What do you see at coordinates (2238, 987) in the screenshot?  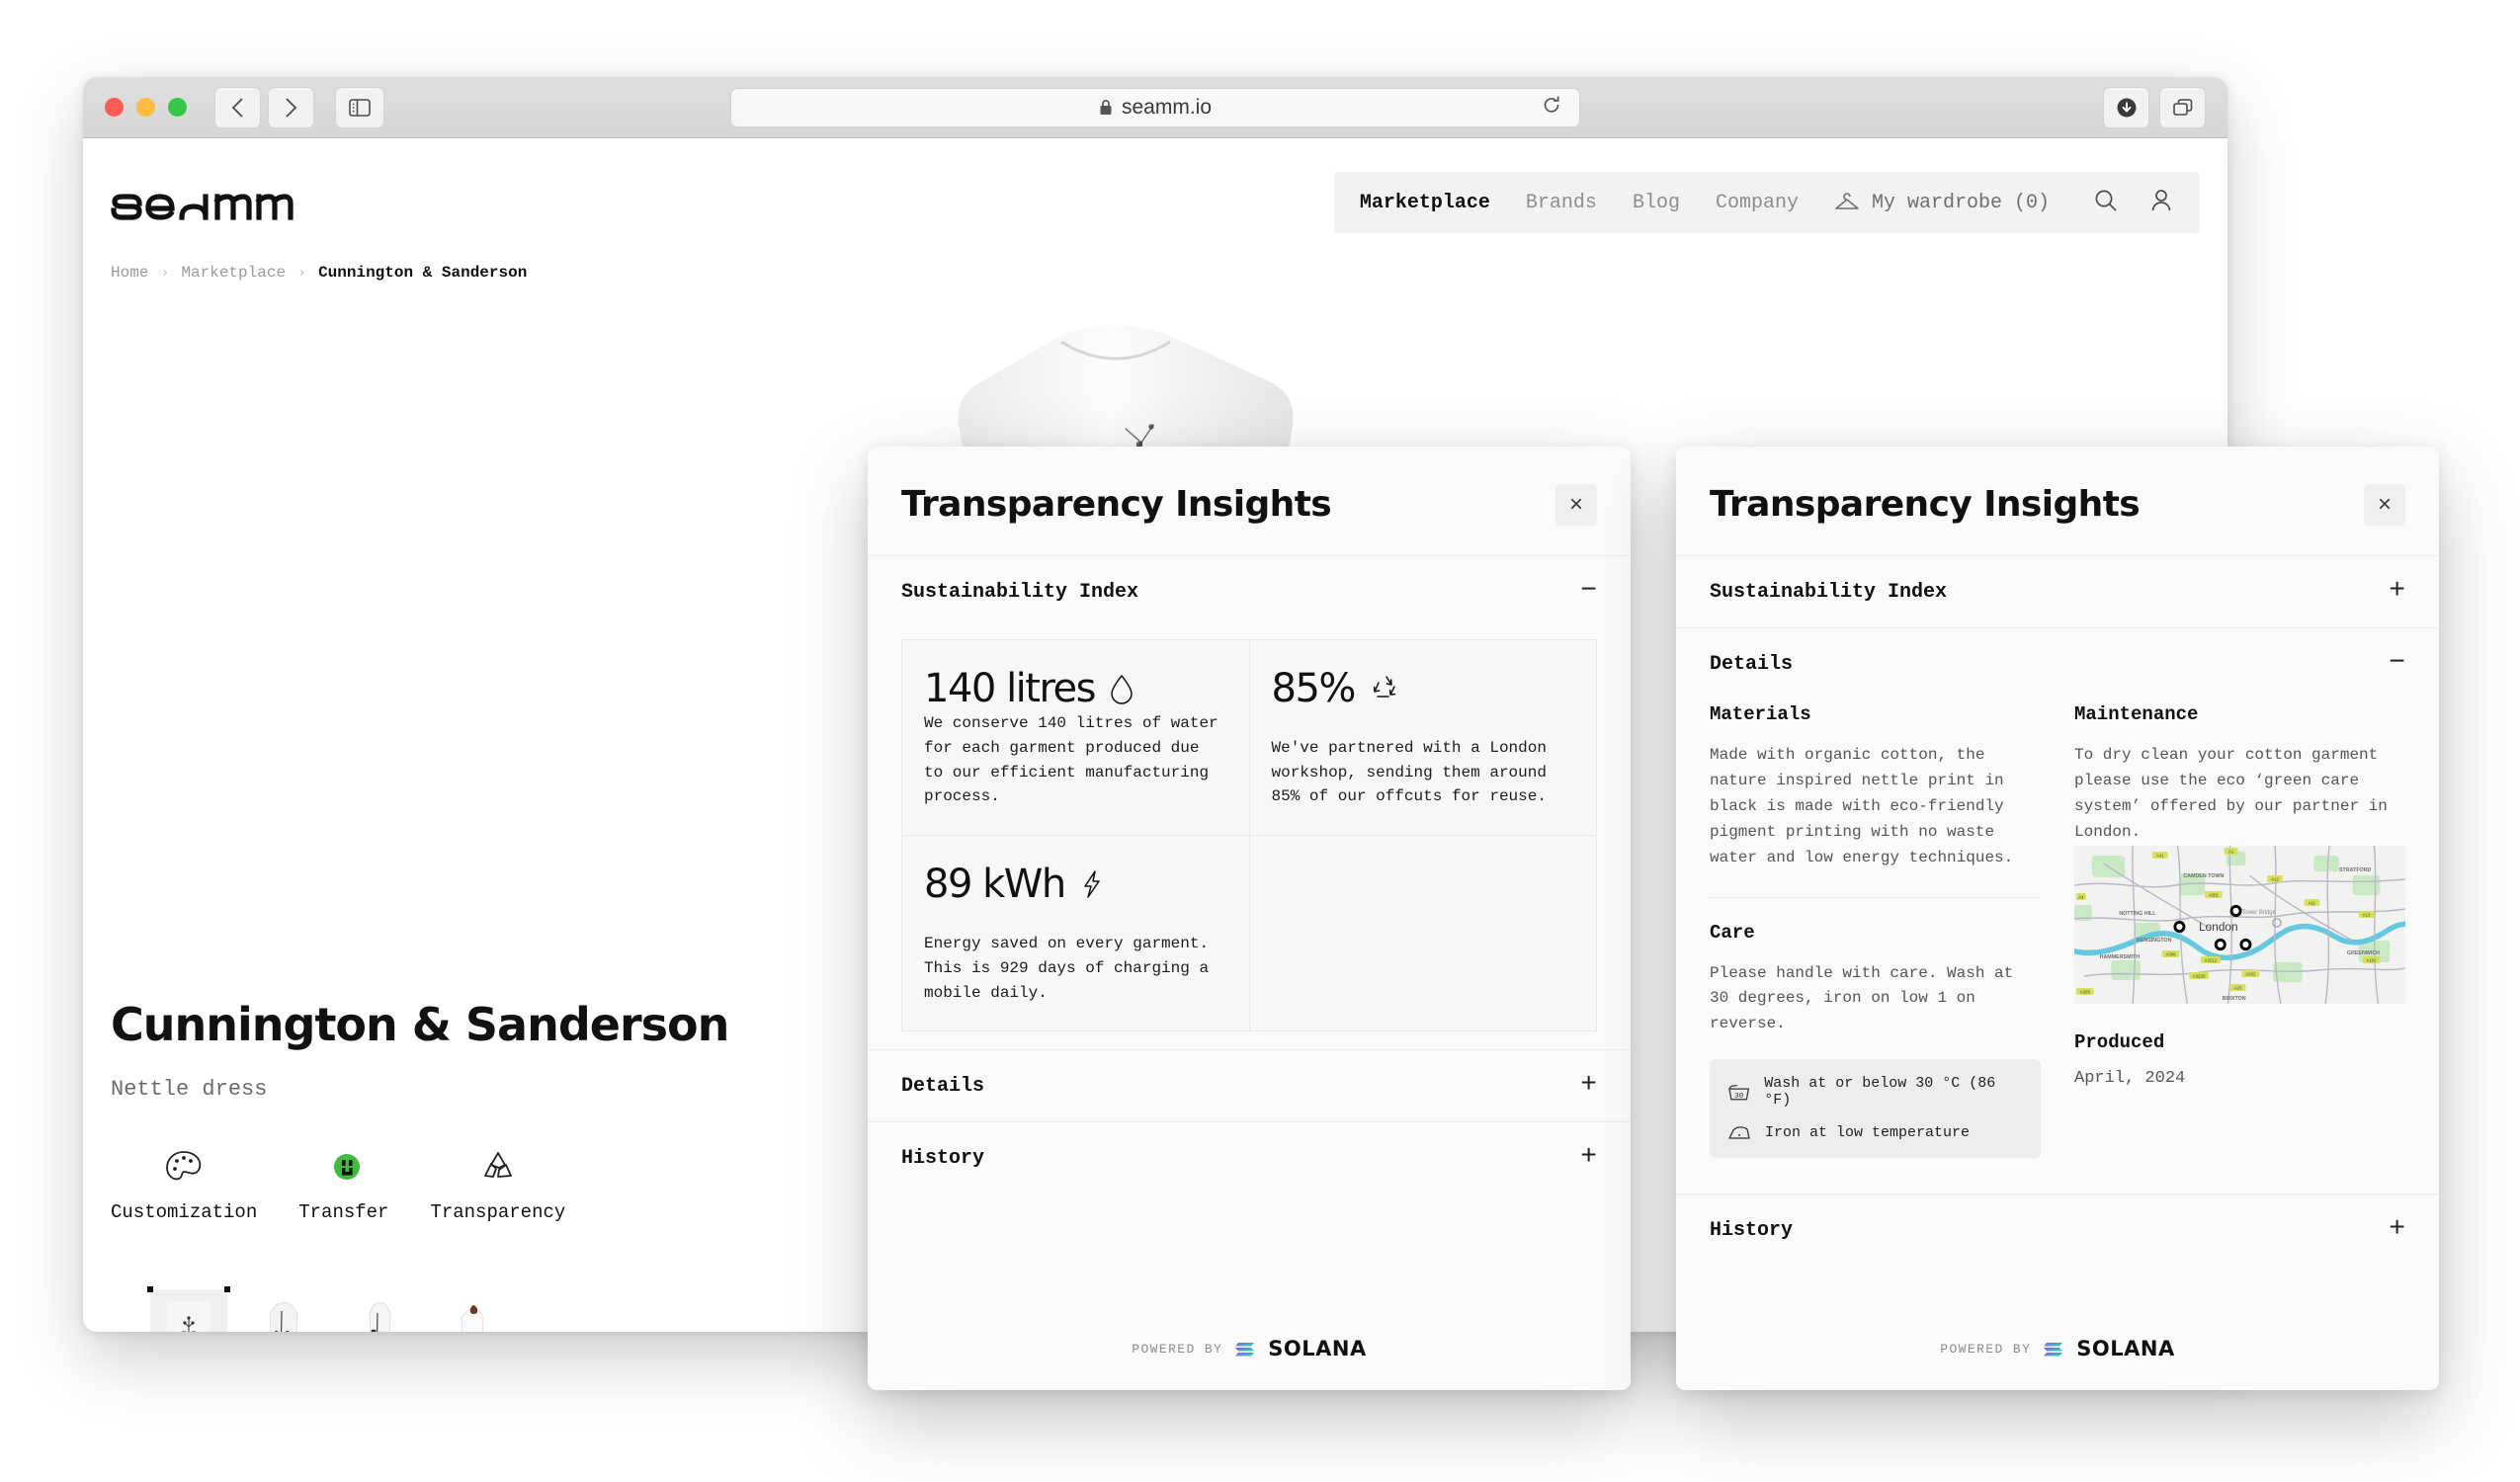 I see `svg-text: A23` at bounding box center [2238, 987].